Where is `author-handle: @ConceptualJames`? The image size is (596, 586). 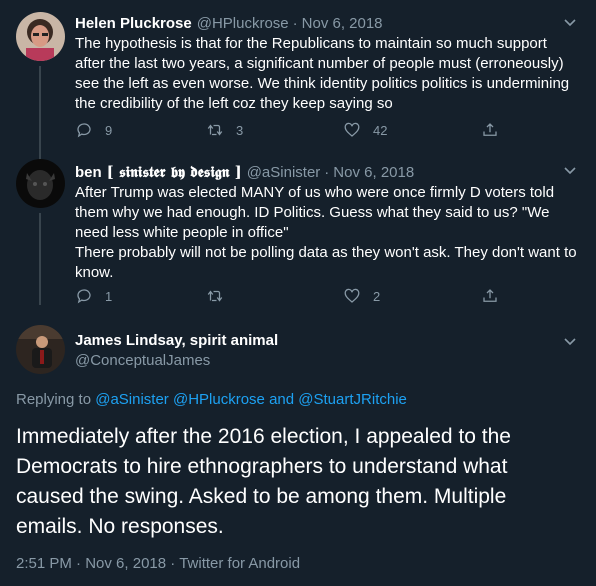 author-handle: @ConceptualJames is located at coordinates (176, 361).